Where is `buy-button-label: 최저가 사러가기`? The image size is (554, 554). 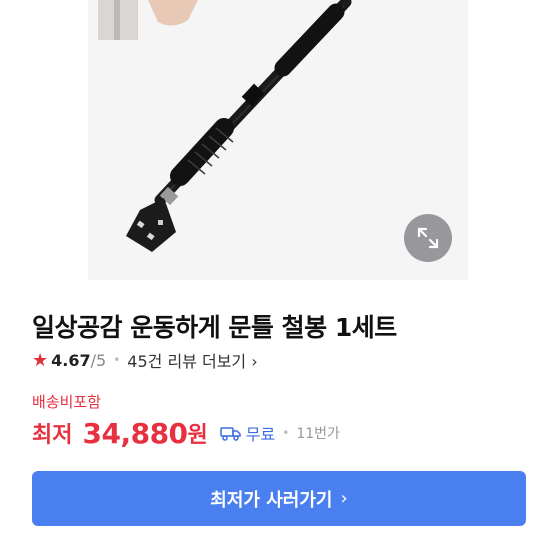 buy-button-label: 최저가 사러가기 is located at coordinates (271, 500).